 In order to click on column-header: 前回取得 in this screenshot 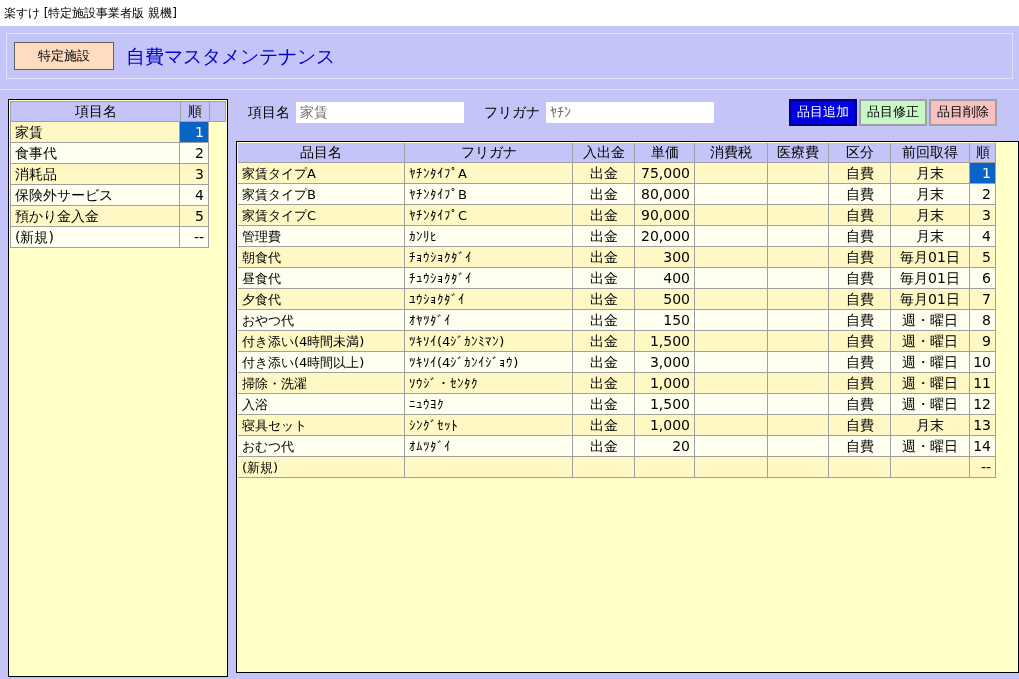, I will do `click(930, 153)`.